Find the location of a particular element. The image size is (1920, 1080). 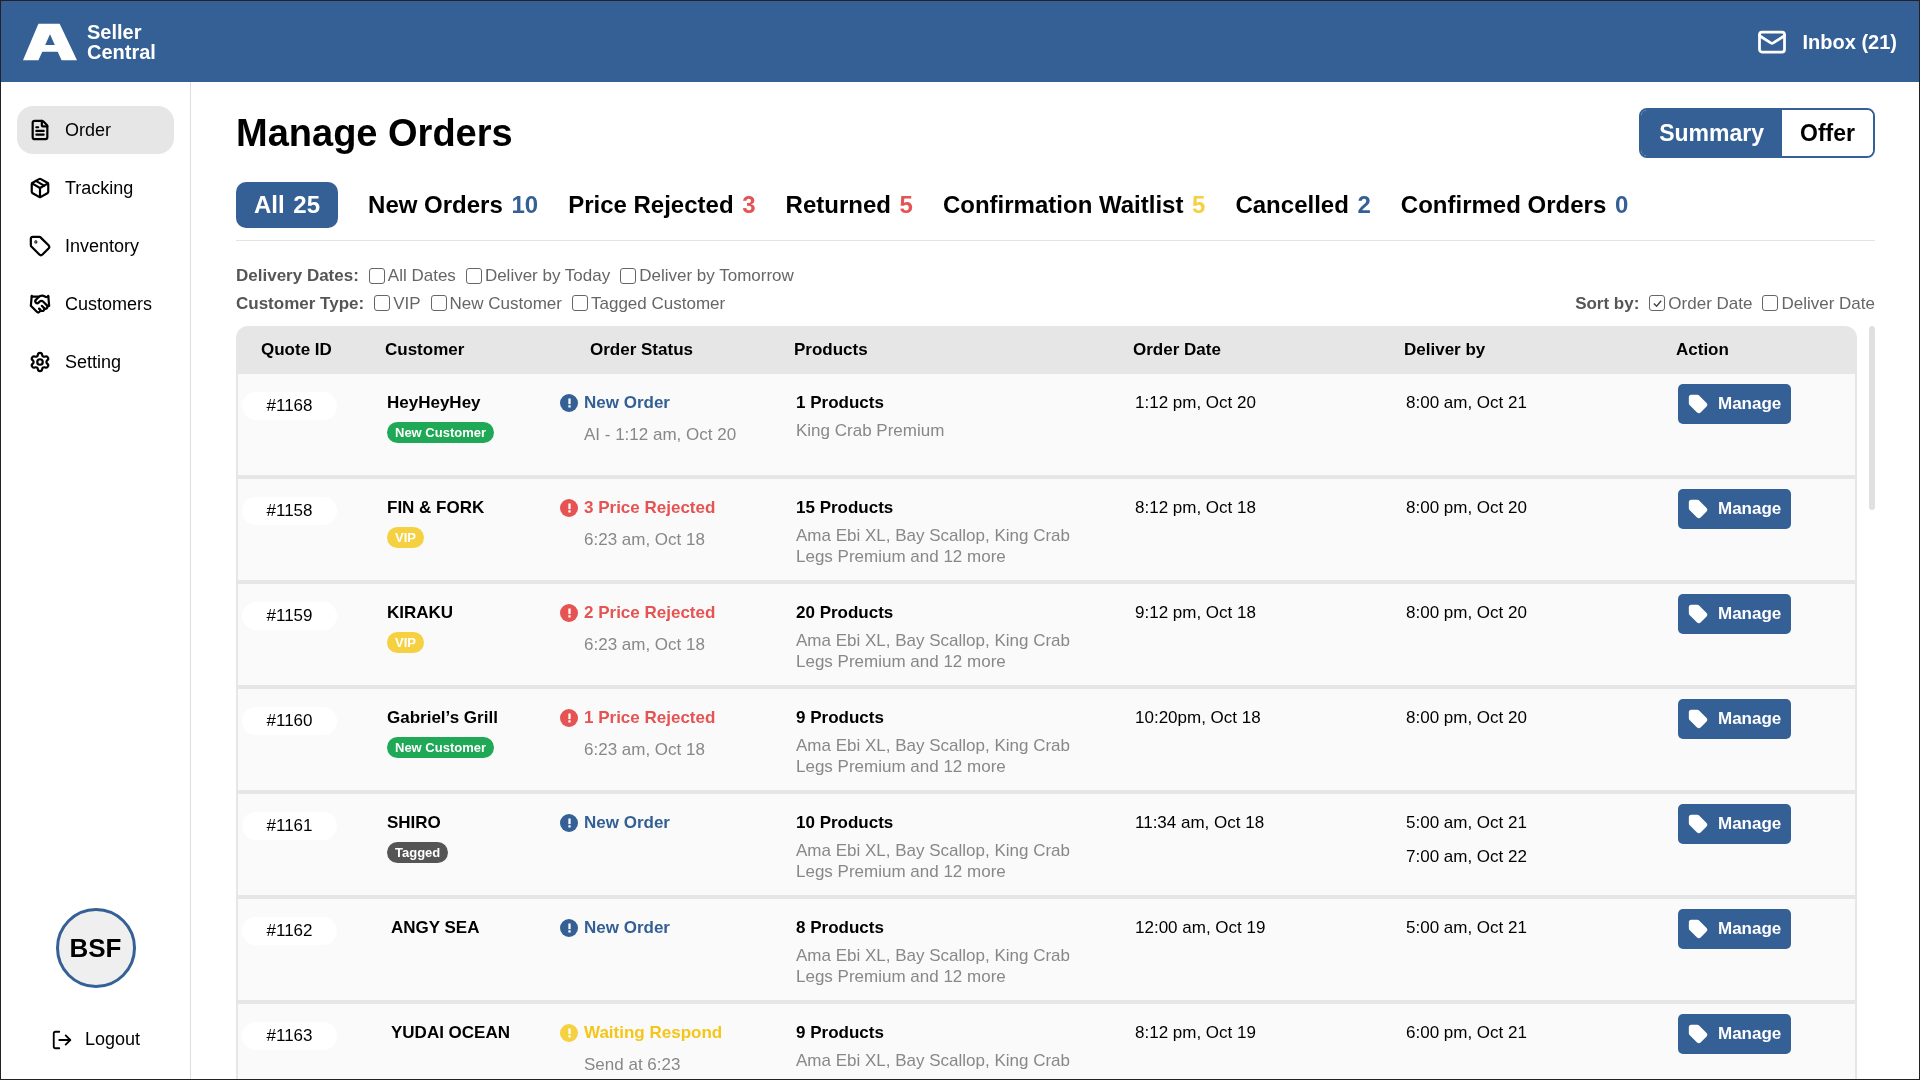

sidebar-item: Inventory is located at coordinates (95, 246).